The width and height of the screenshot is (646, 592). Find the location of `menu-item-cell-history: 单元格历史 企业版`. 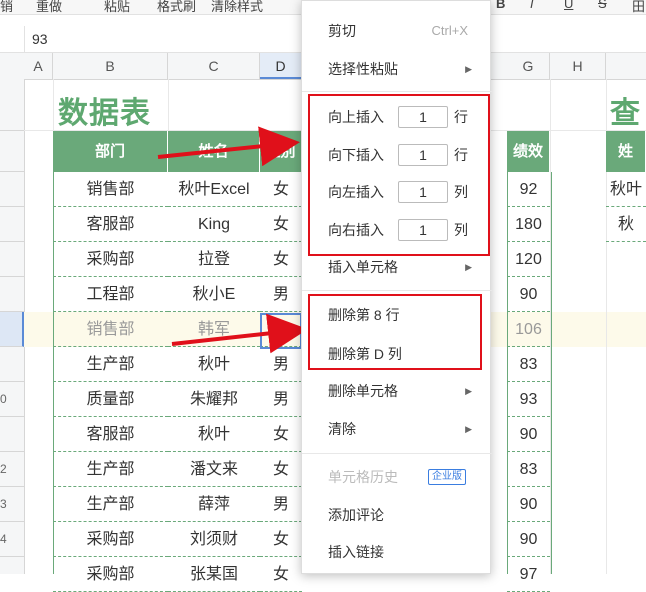

menu-item-cell-history: 单元格历史 企业版 is located at coordinates (397, 477).